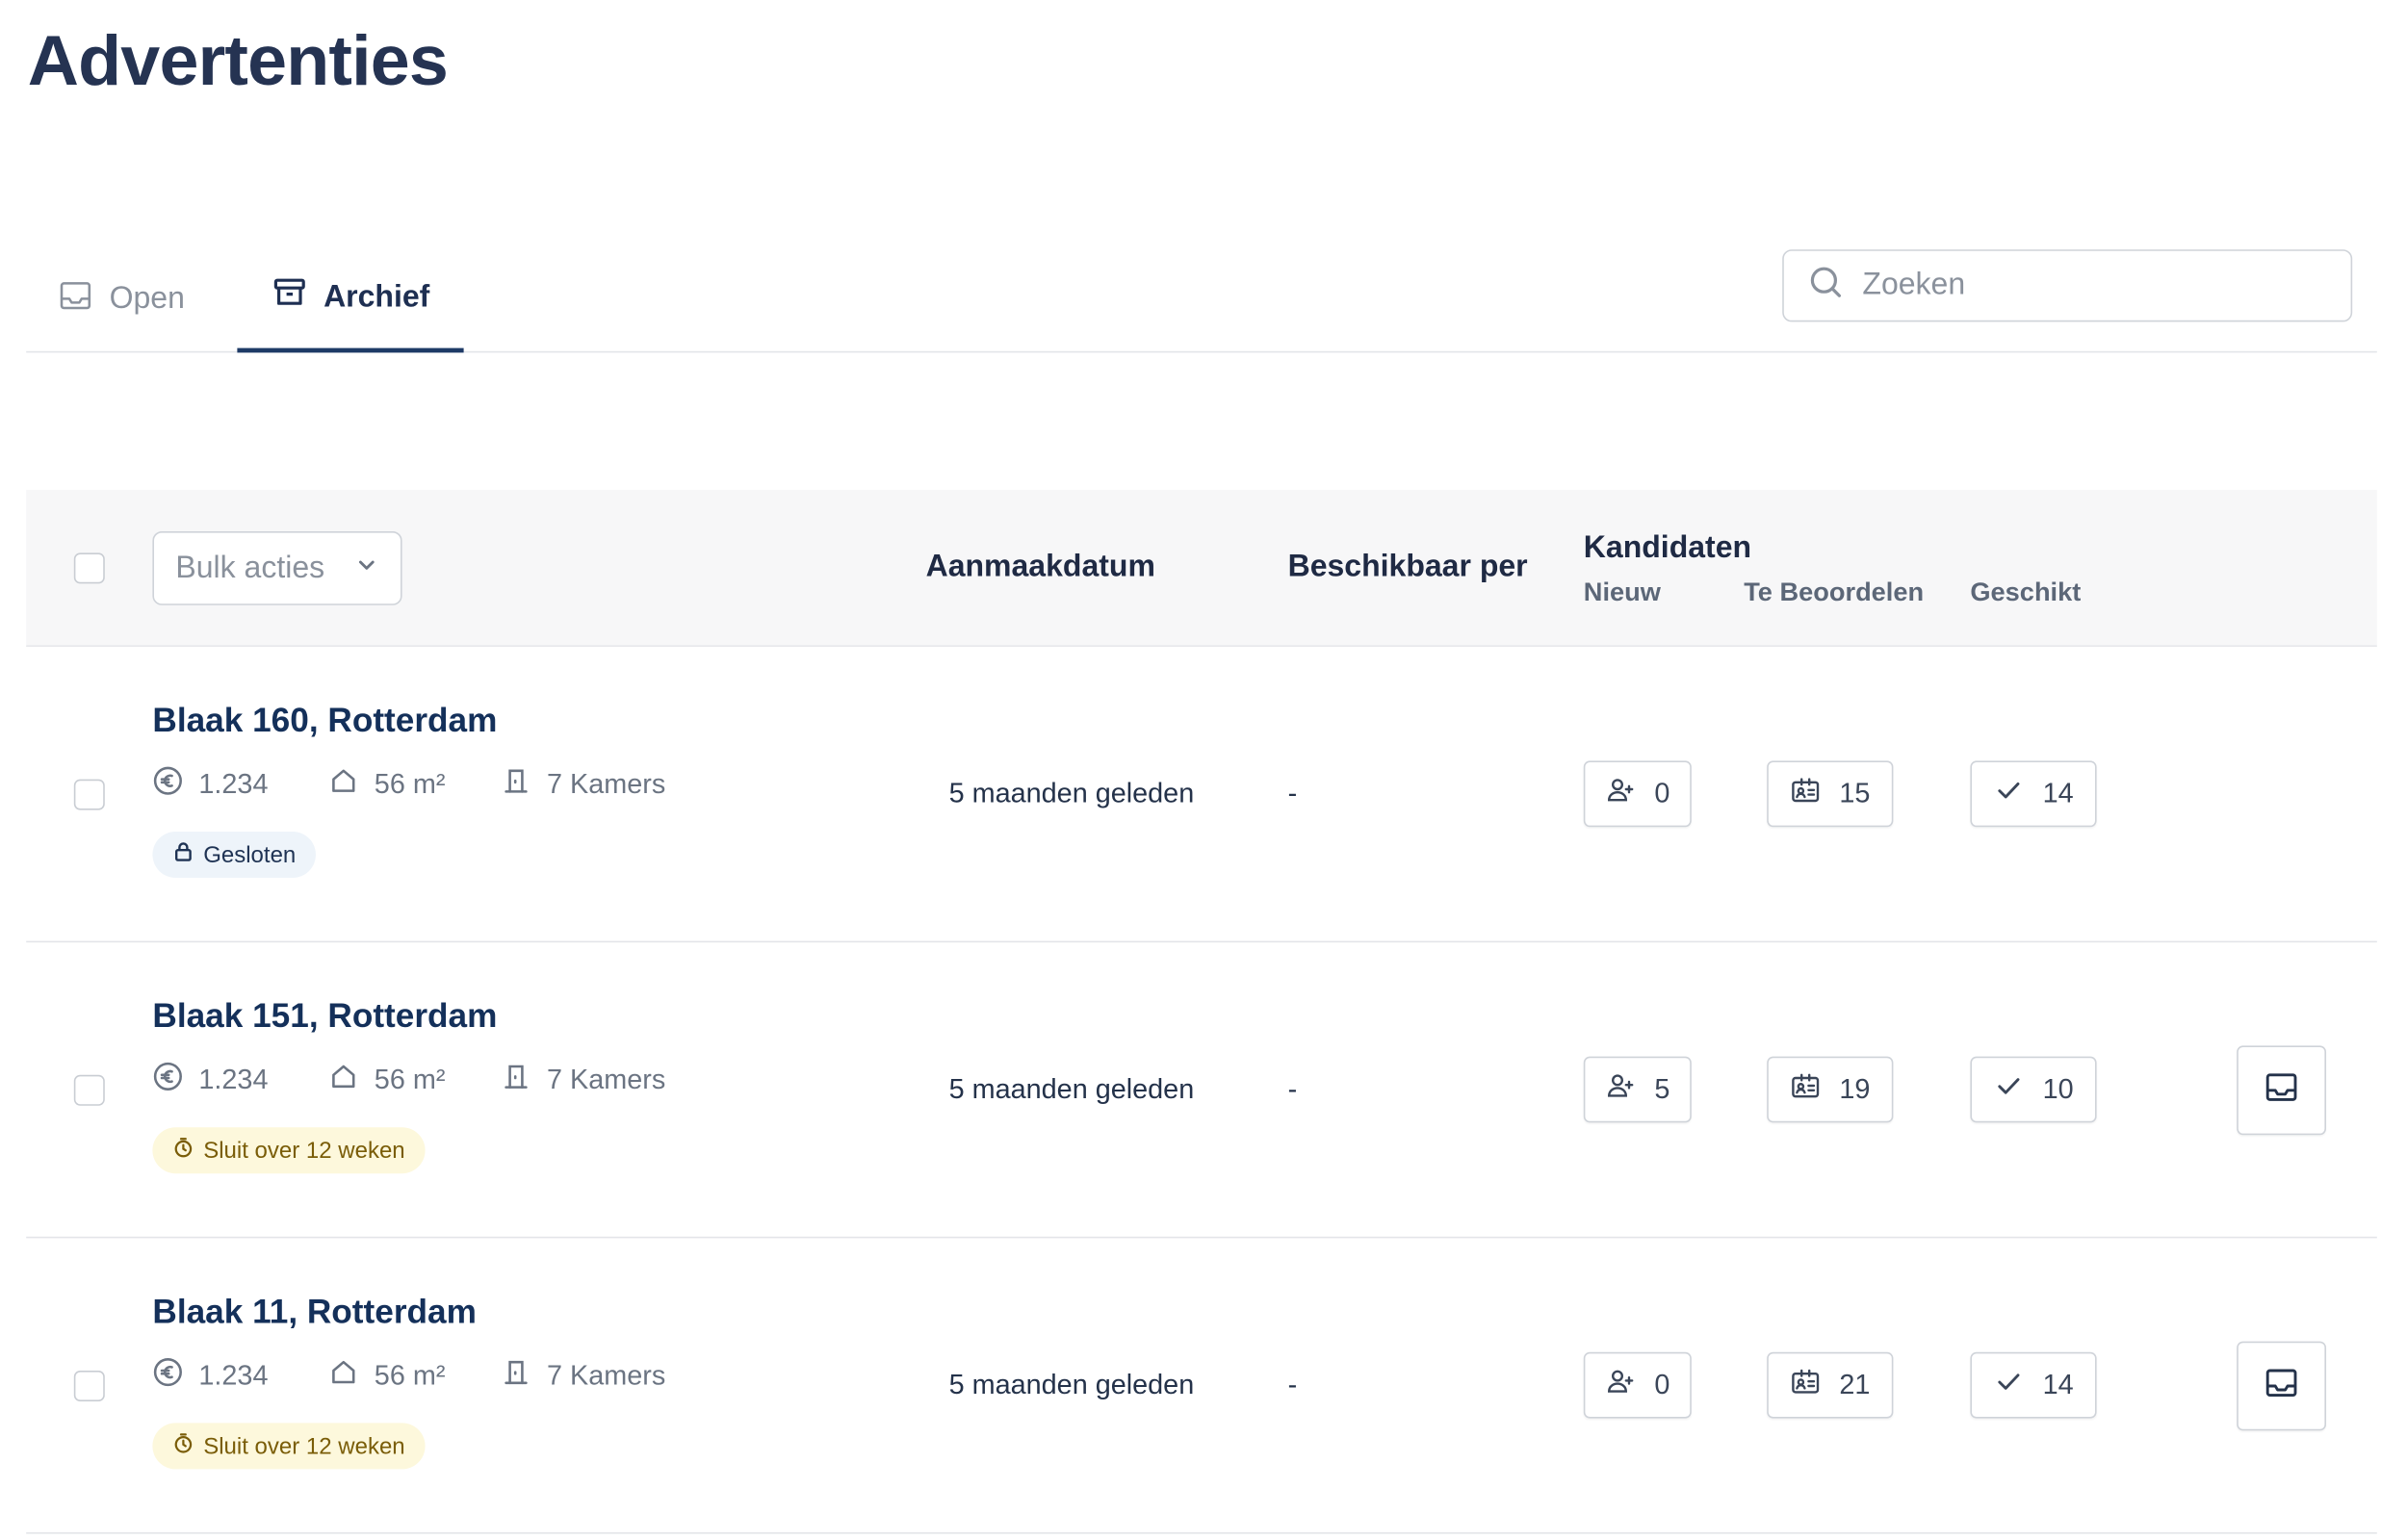 Image resolution: width=2407 pixels, height=1540 pixels. What do you see at coordinates (1855, 793) in the screenshot?
I see `review-candidates-count: 15` at bounding box center [1855, 793].